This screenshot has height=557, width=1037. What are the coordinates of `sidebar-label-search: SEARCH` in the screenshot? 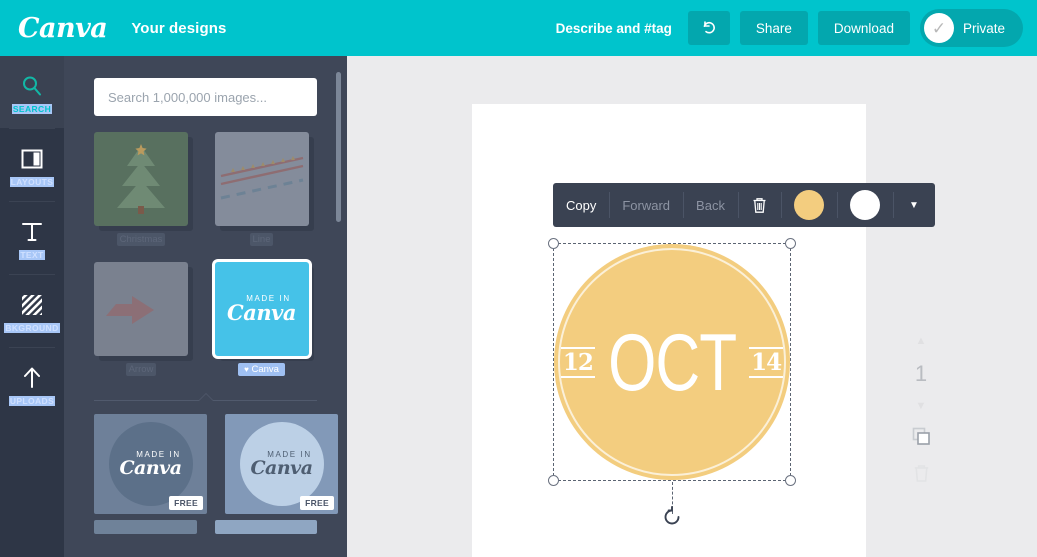 It's located at (32, 108).